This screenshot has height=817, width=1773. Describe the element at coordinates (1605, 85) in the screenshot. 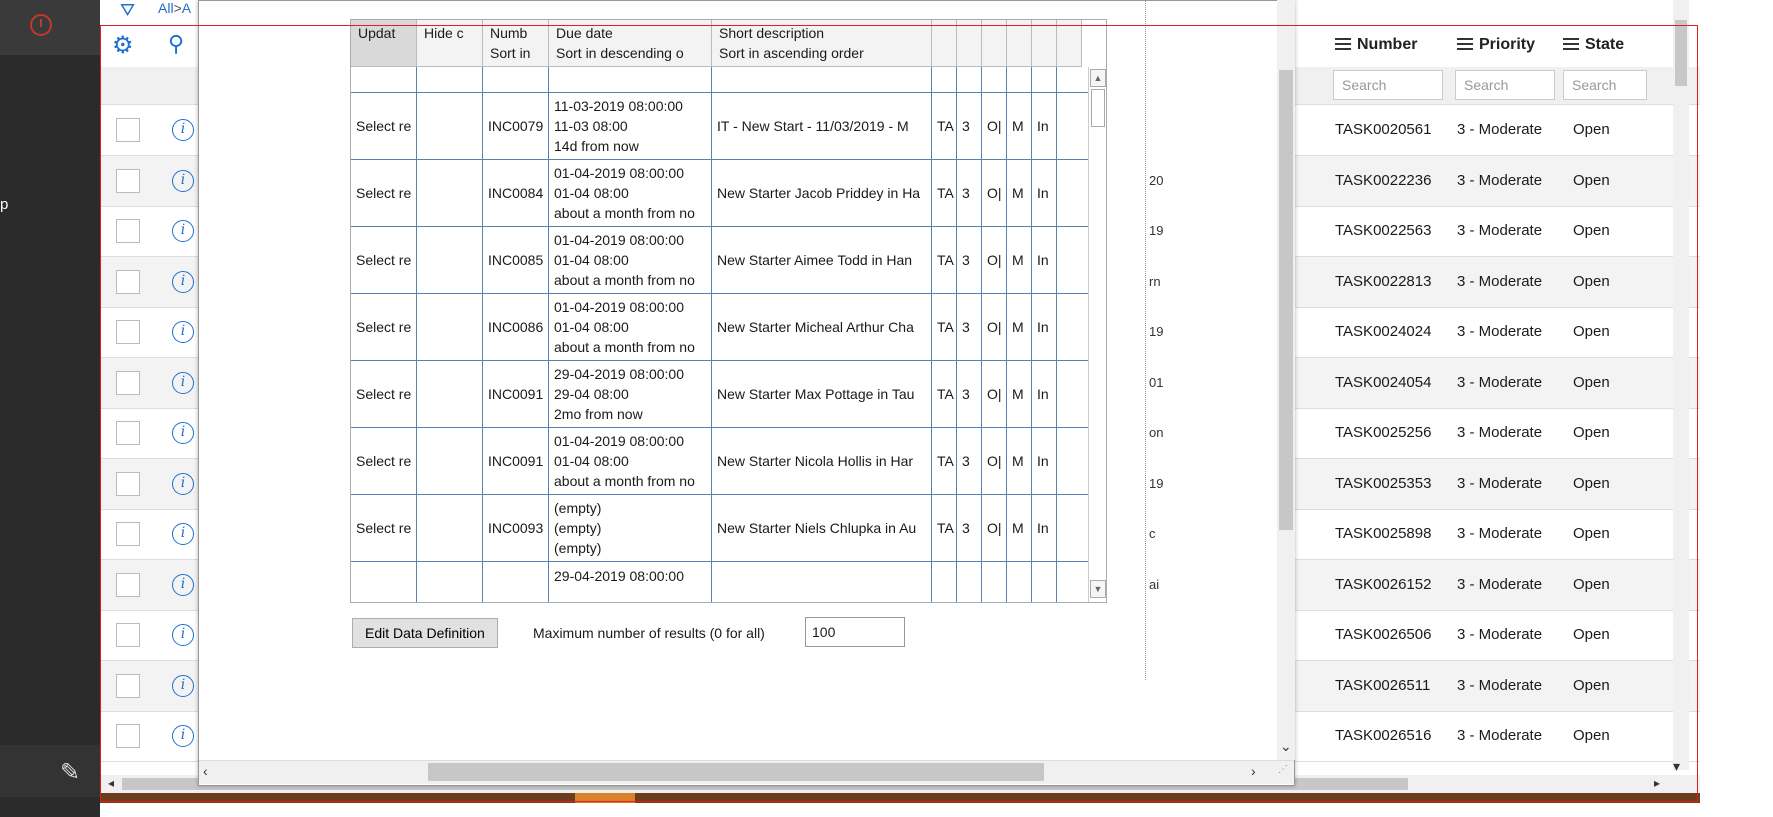

I see `search-state-input: Search` at that location.